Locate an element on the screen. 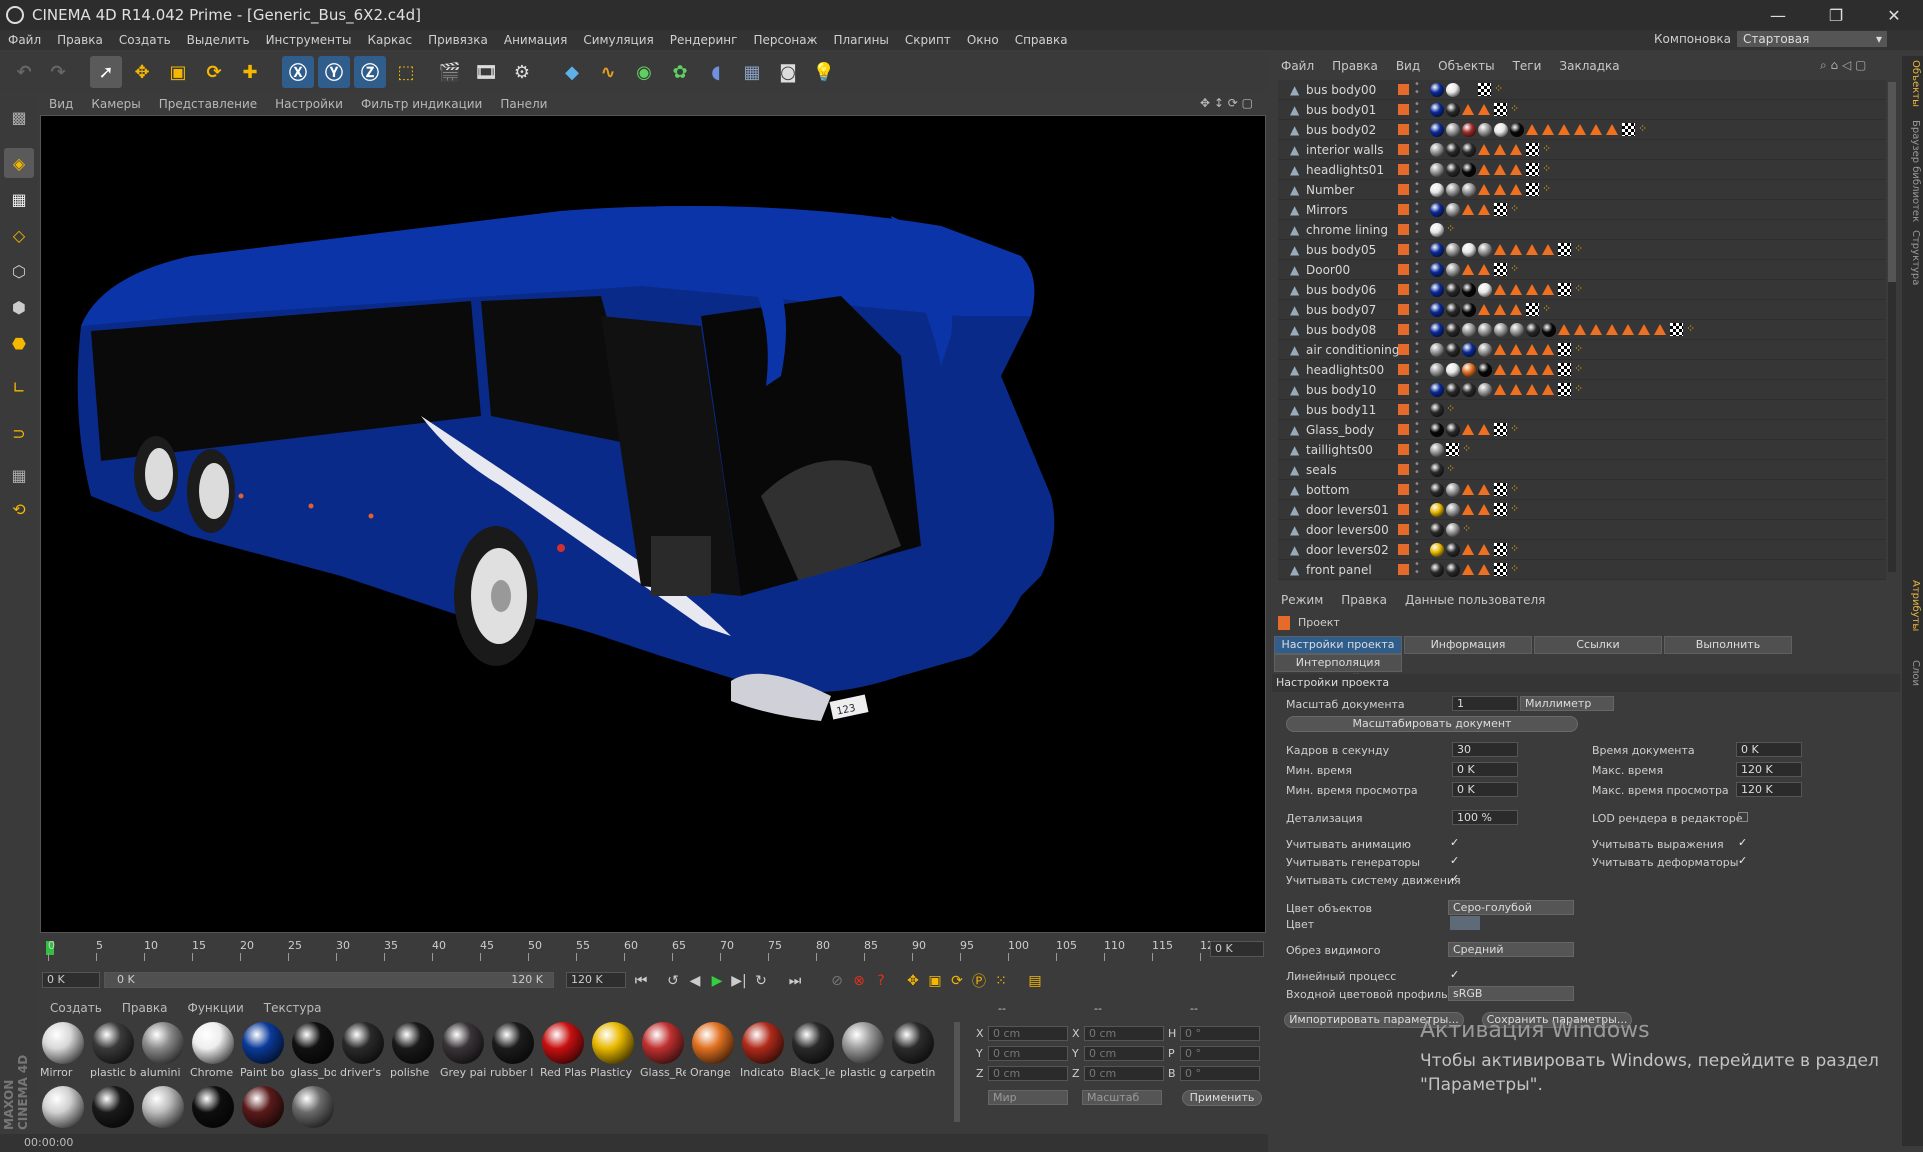 This screenshot has height=1152, width=1923. menu-item: Создать is located at coordinates (145, 40).